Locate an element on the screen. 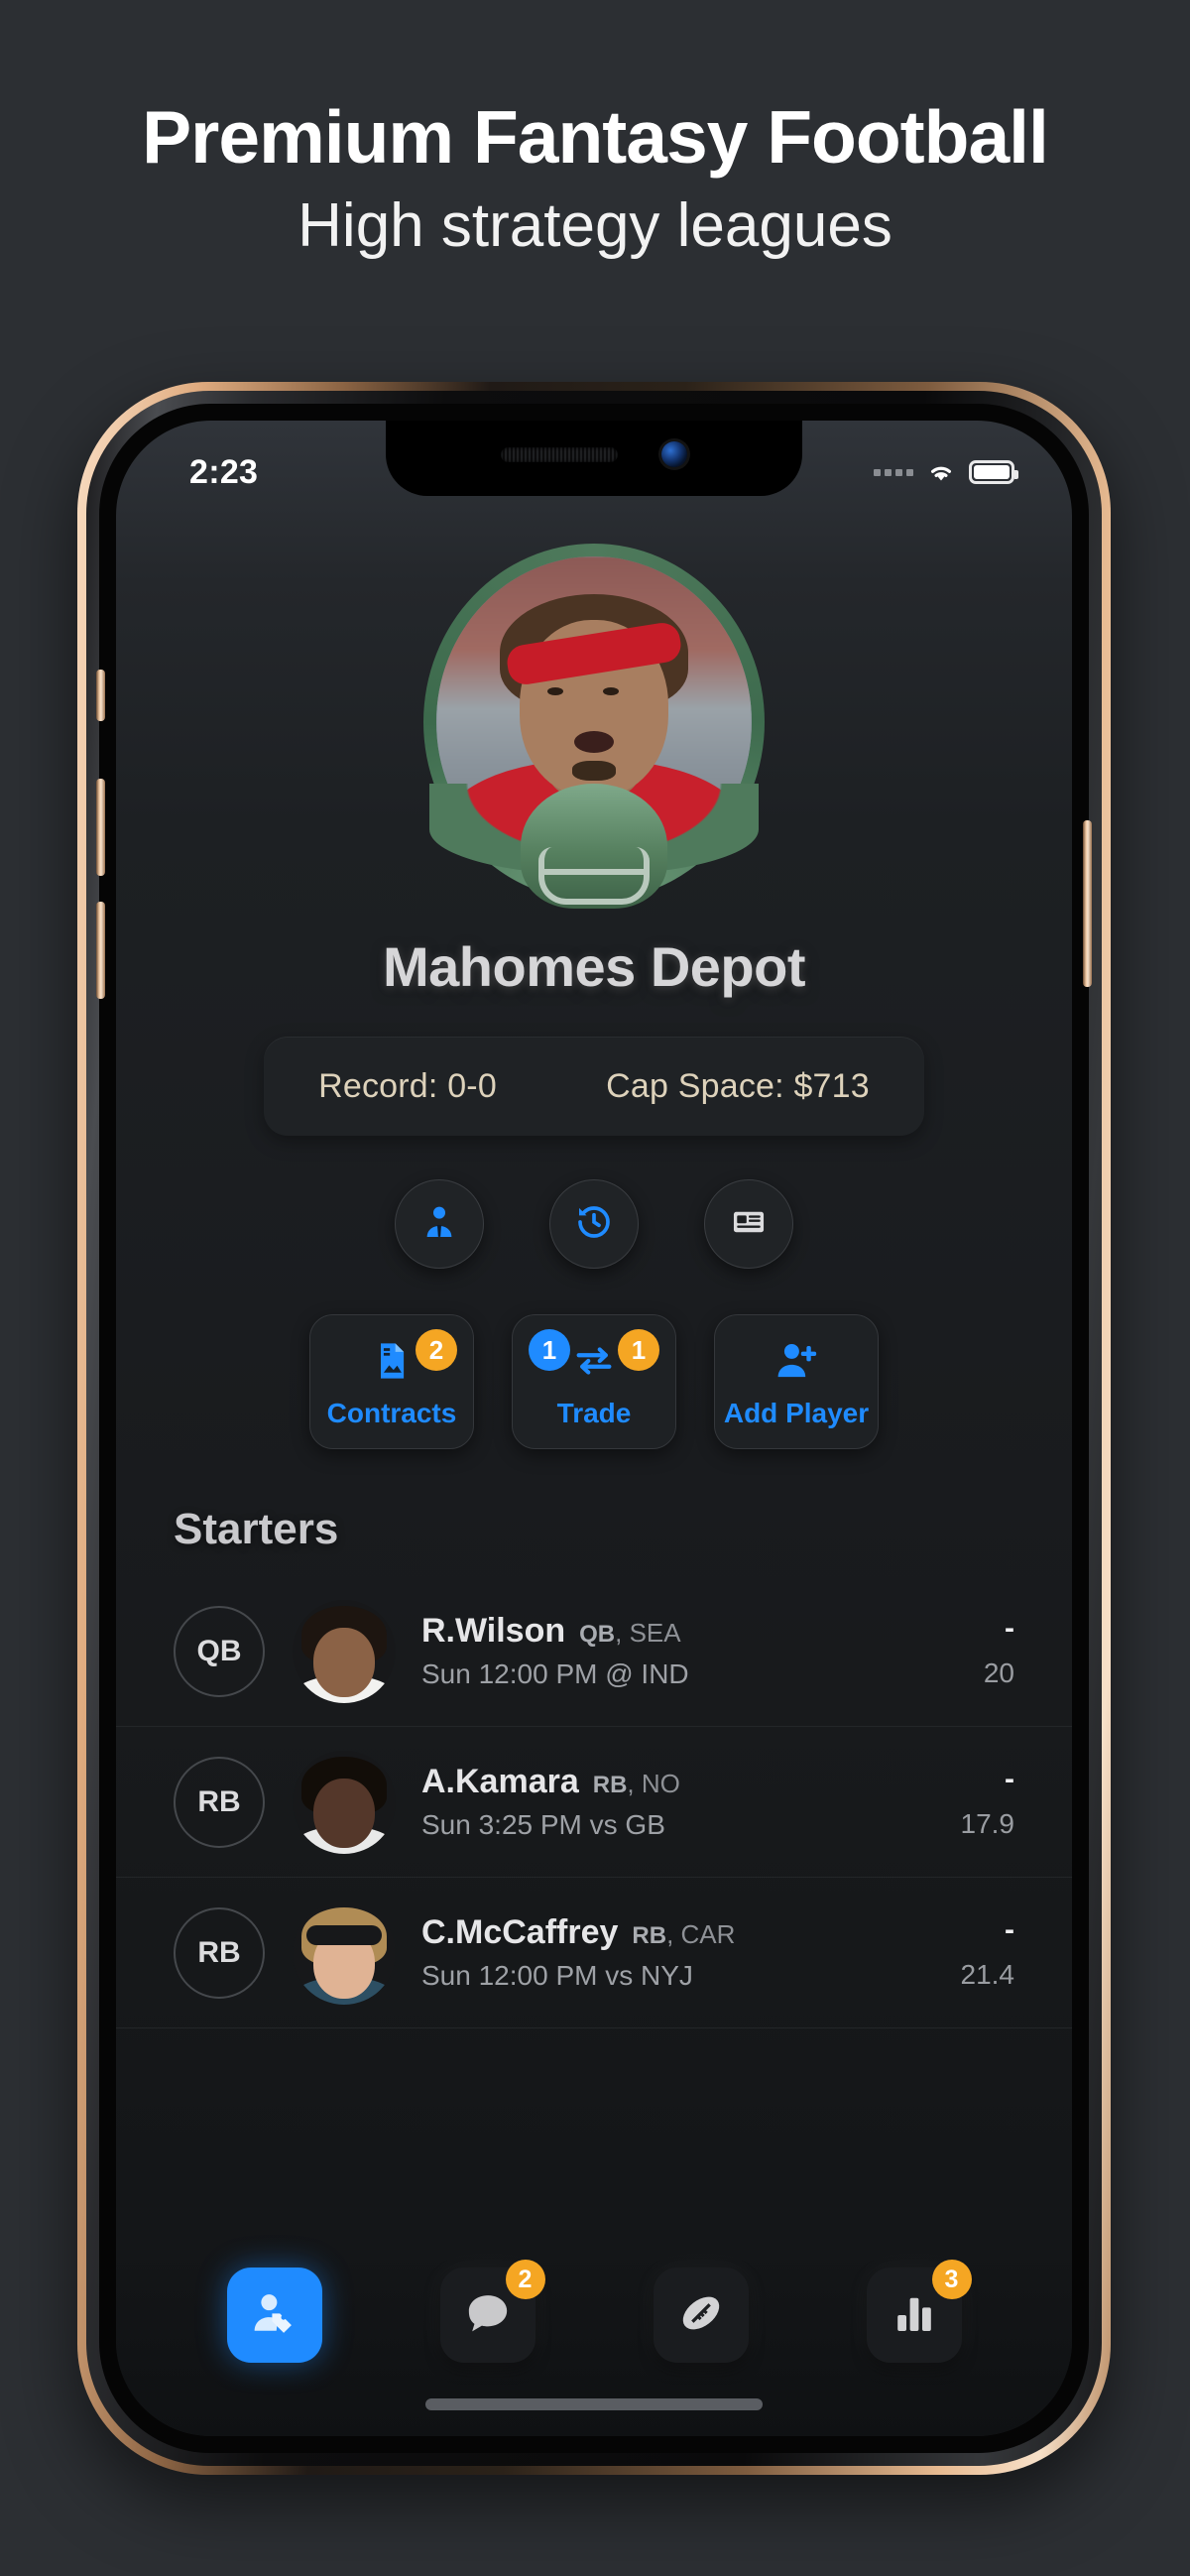  mute-switch is located at coordinates (100, 695).